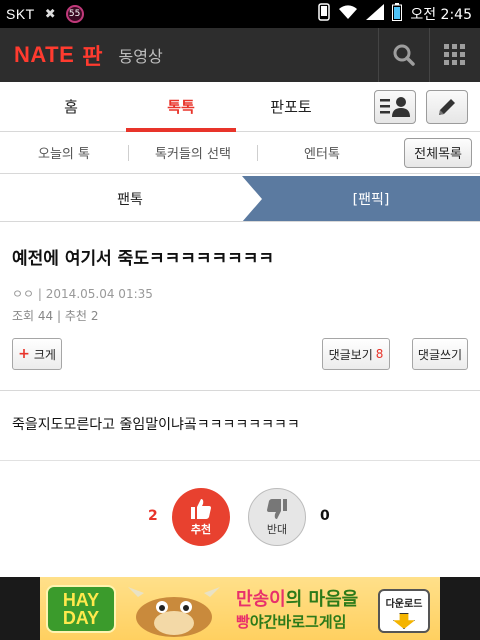 Image resolution: width=480 pixels, height=640 pixels. I want to click on ad-headline-a: 만송이, so click(261, 599).